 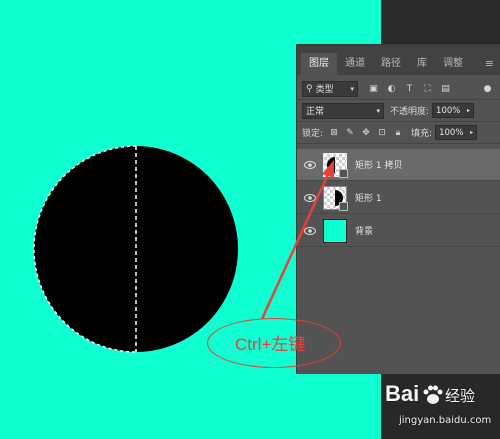 What do you see at coordinates (373, 88) in the screenshot?
I see `image-filter-icon: ▣` at bounding box center [373, 88].